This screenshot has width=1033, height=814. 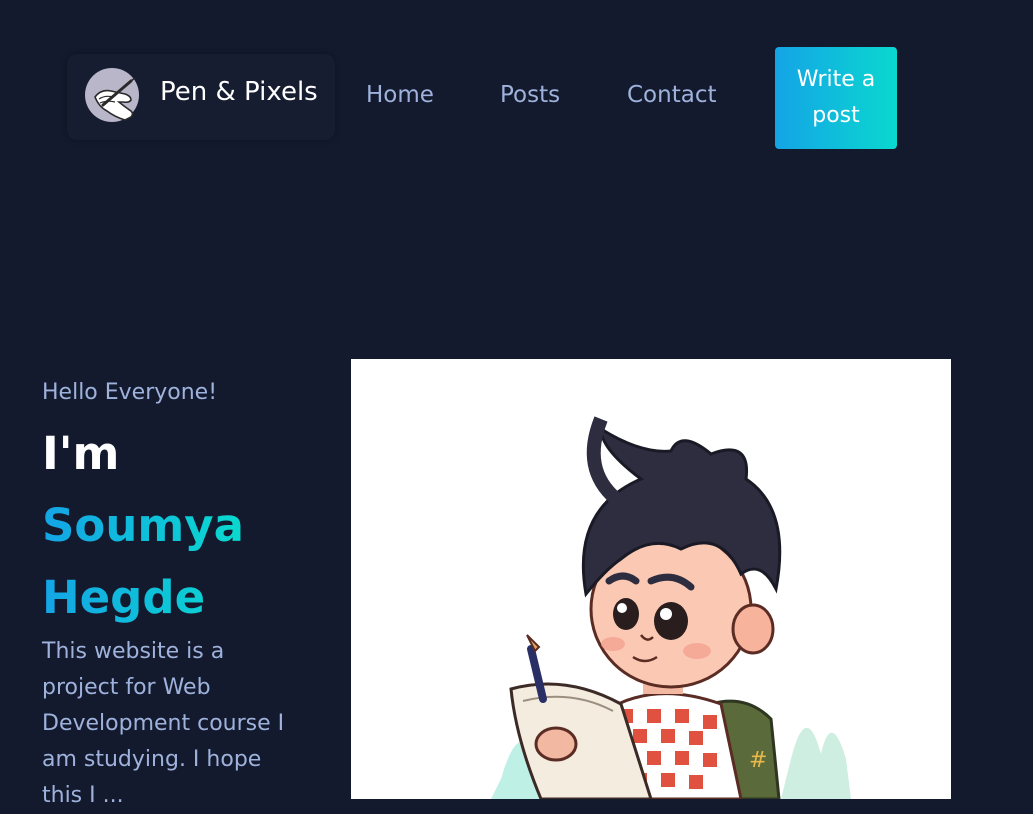 What do you see at coordinates (400, 95) in the screenshot?
I see `nav-home-link: Home` at bounding box center [400, 95].